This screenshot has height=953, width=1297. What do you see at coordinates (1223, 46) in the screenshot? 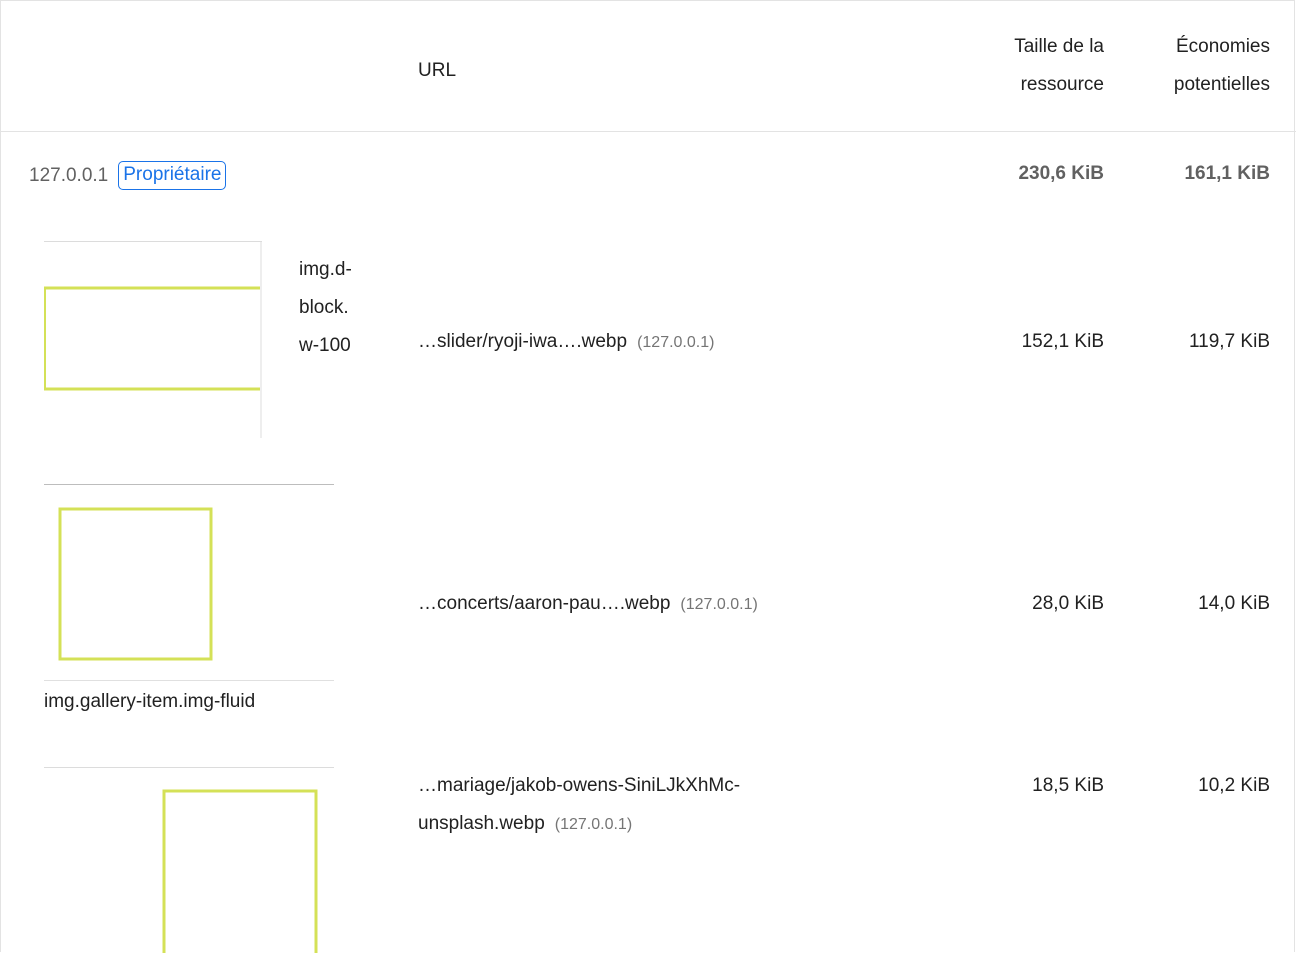
I see `column-header-potential-savings-line1: Économies` at bounding box center [1223, 46].